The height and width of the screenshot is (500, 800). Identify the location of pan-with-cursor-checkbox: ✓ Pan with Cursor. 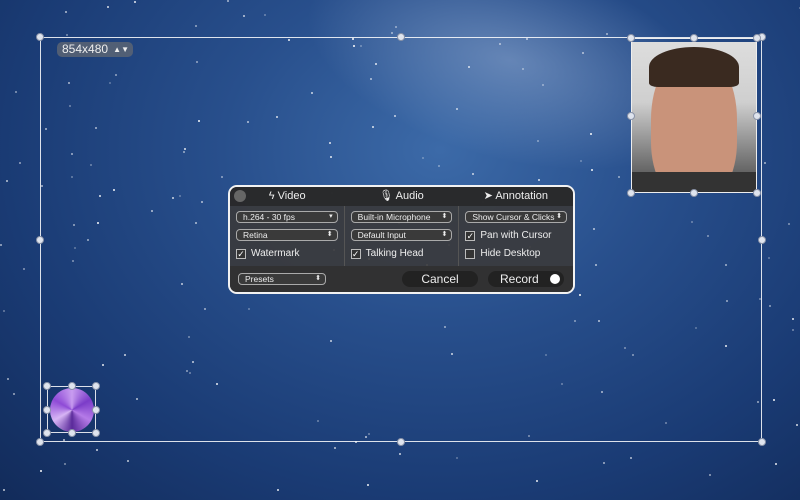
(516, 235).